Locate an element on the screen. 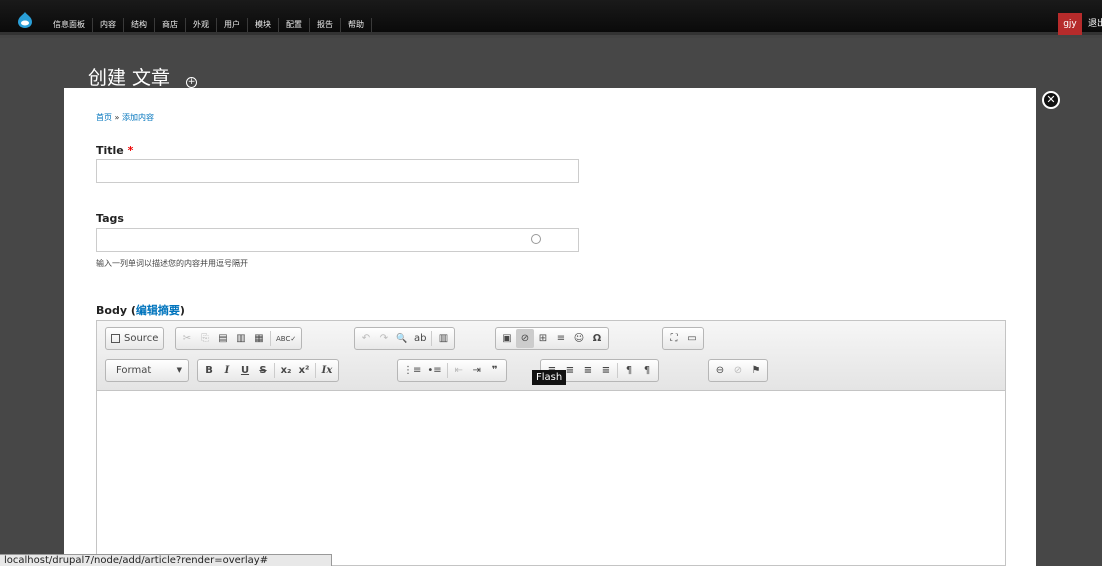 The image size is (1102, 566). toolbar-item-help: 帮助 is located at coordinates (356, 25).